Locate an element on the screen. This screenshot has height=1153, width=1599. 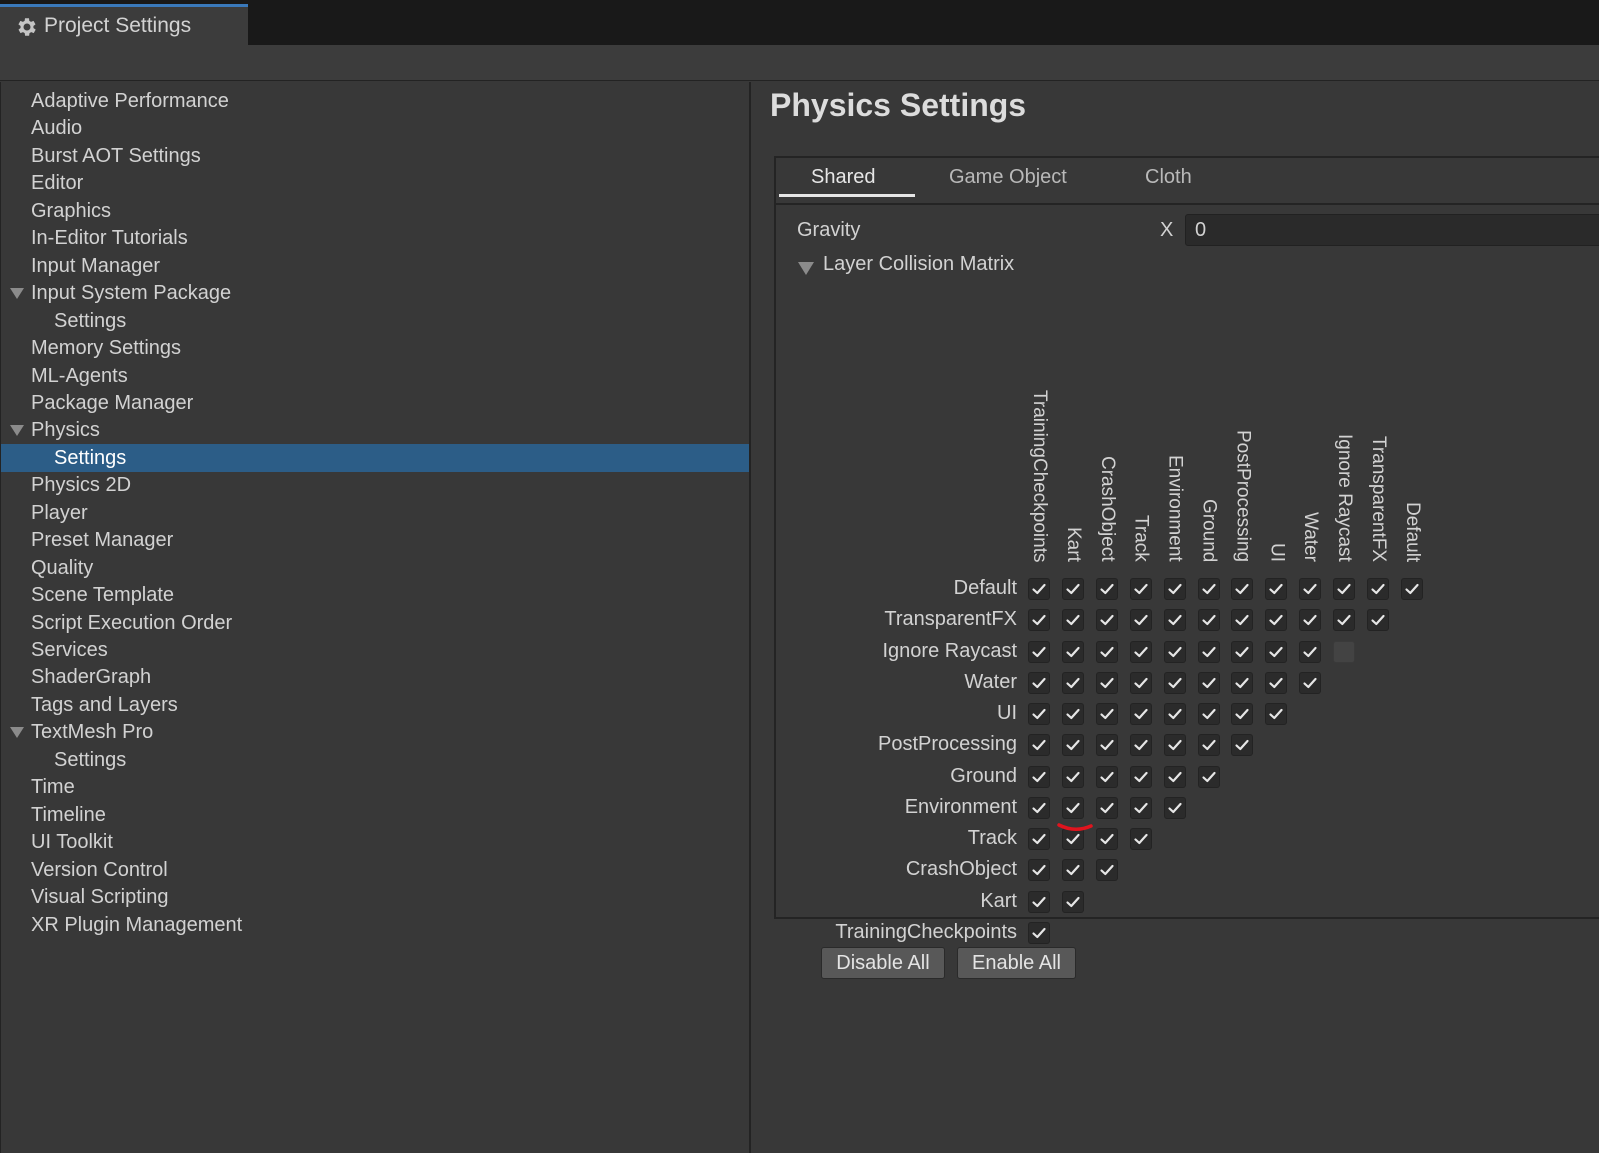
sidebar-item: Preset Manager is located at coordinates (375, 540).